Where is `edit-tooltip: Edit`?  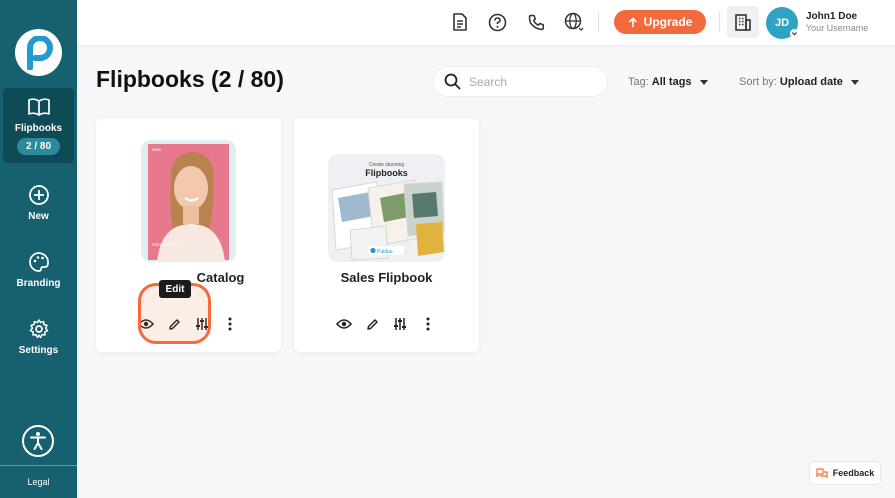
edit-tooltip: Edit is located at coordinates (175, 289).